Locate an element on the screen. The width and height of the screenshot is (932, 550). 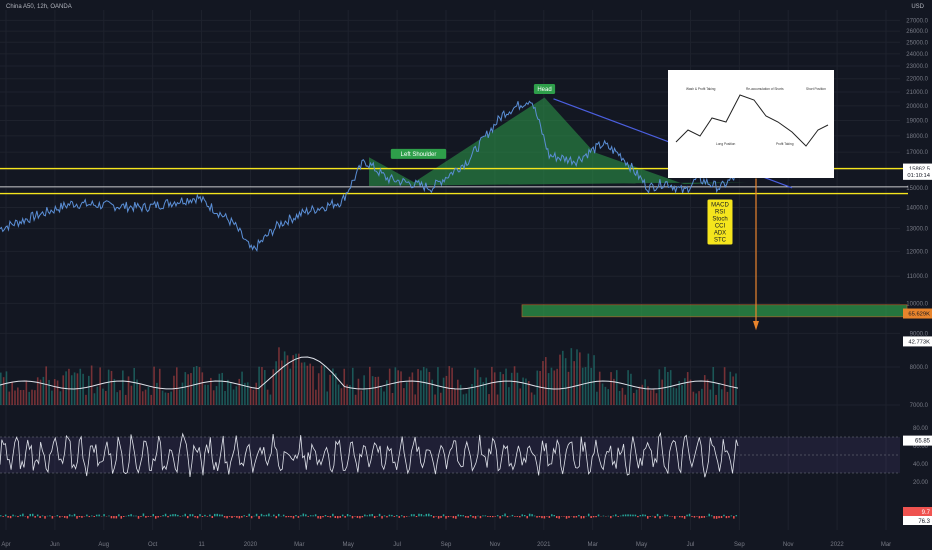
y-tick-label: 24000.0 is located at coordinates (917, 55).